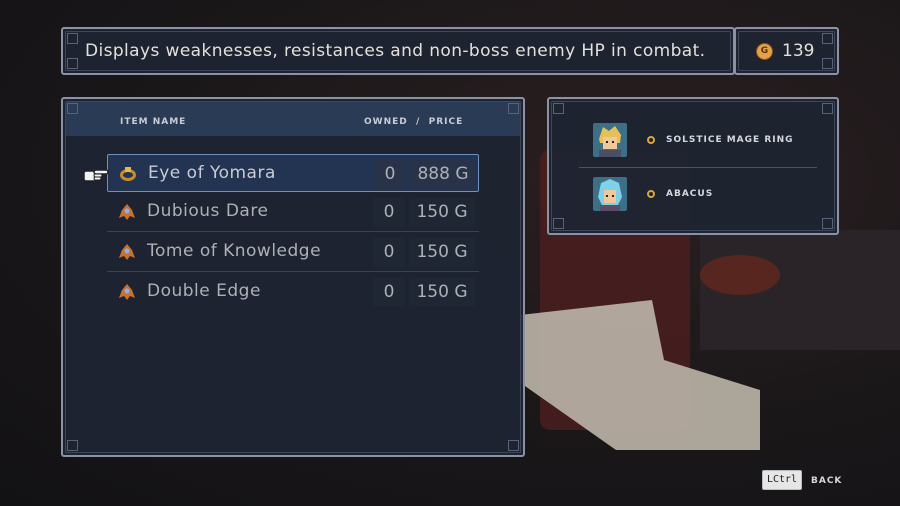 This screenshot has height=506, width=900. I want to click on item-name: Dubious Dare, so click(208, 211).